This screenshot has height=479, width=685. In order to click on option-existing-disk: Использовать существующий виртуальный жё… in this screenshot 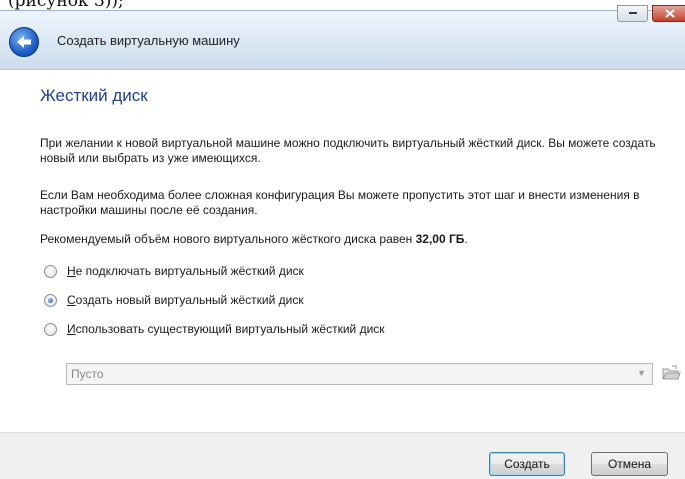, I will do `click(214, 329)`.